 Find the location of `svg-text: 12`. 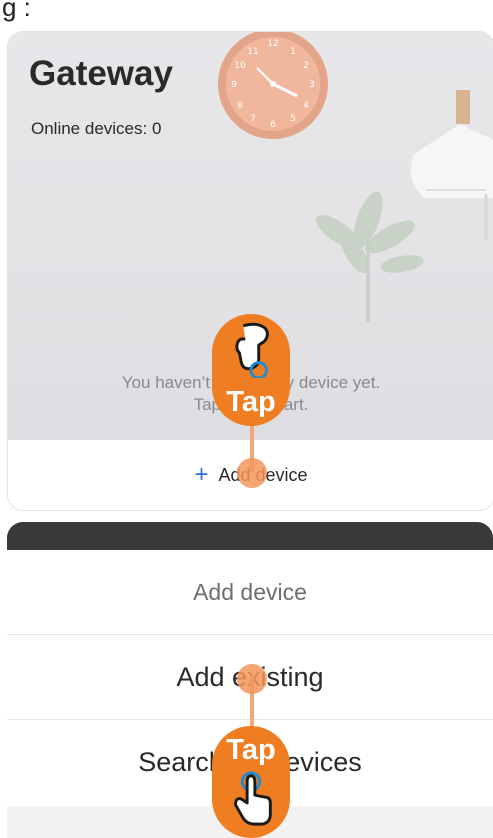

svg-text: 12 is located at coordinates (272, 44).